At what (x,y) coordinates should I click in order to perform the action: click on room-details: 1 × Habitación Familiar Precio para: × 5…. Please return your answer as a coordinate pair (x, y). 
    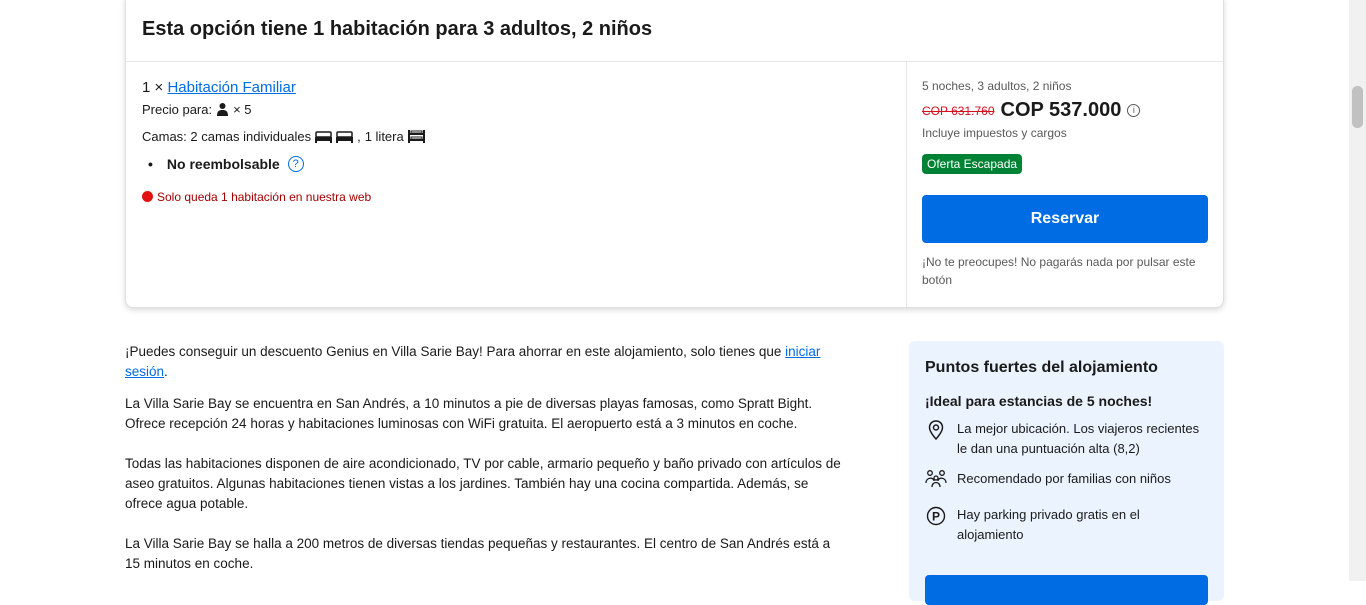
    Looking at the image, I should click on (283, 141).